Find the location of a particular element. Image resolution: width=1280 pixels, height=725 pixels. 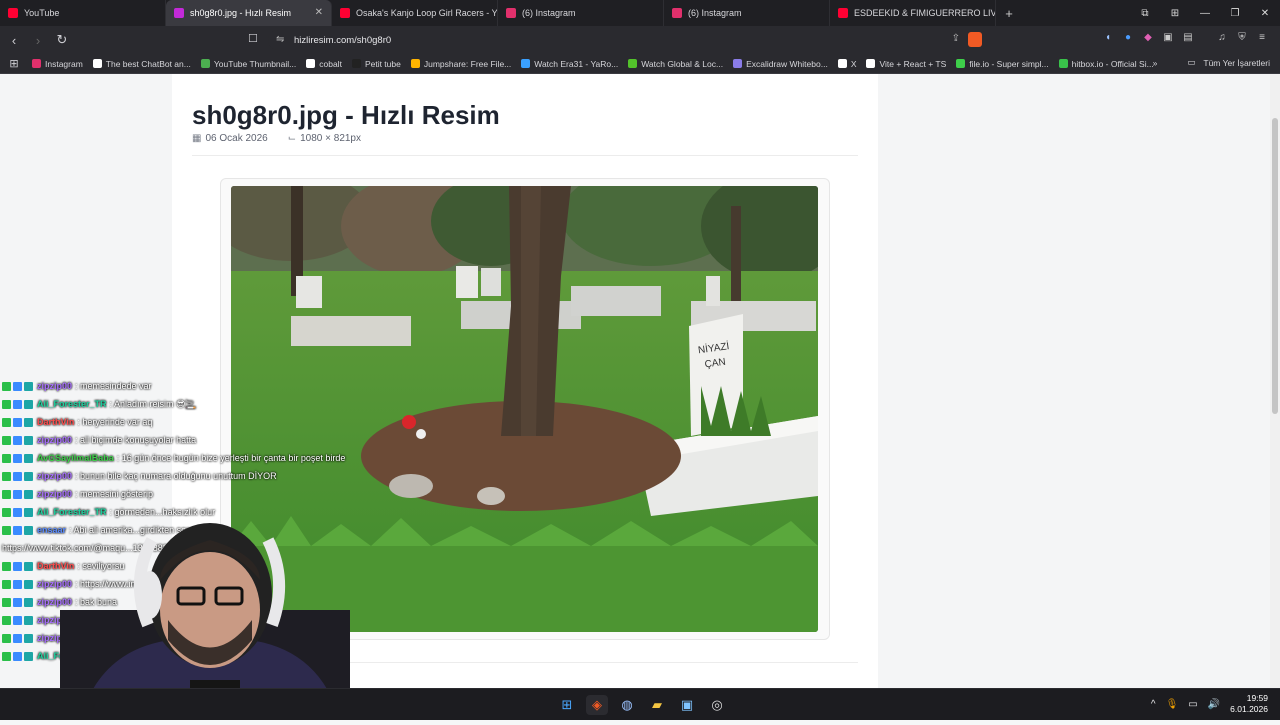

windows-start-icon: ⊞ is located at coordinates (567, 705).